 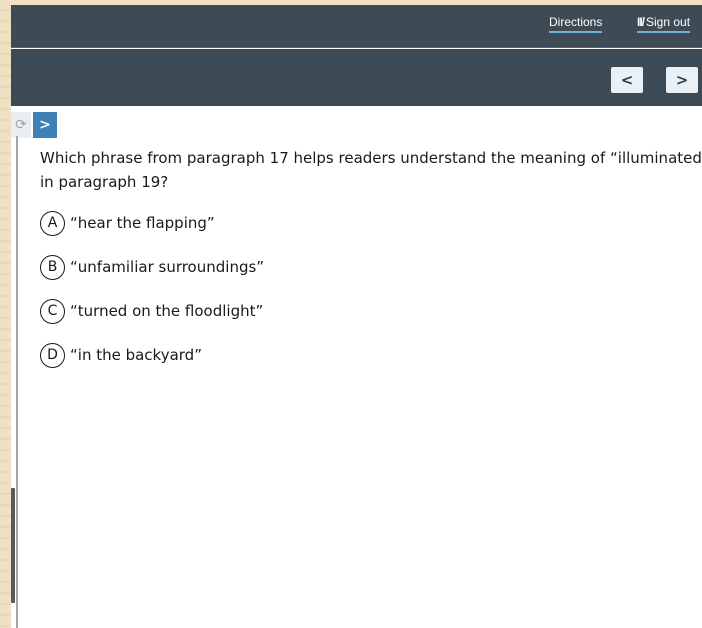 What do you see at coordinates (13, 545) in the screenshot?
I see `resize-handle` at bounding box center [13, 545].